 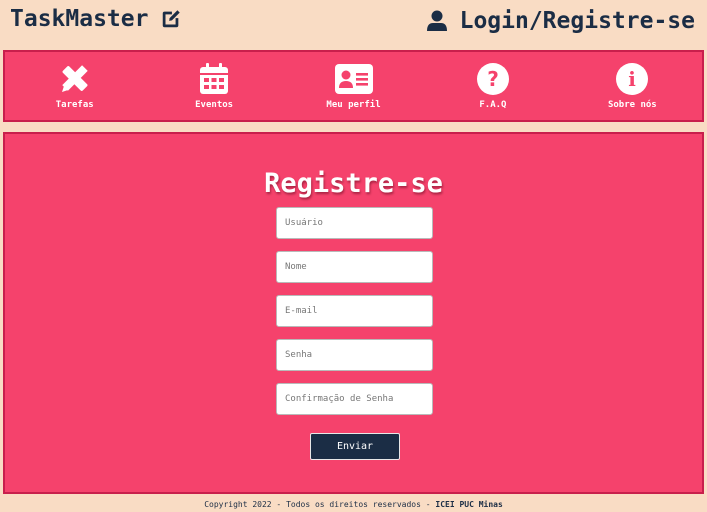 What do you see at coordinates (354, 355) in the screenshot?
I see `password-field` at bounding box center [354, 355].